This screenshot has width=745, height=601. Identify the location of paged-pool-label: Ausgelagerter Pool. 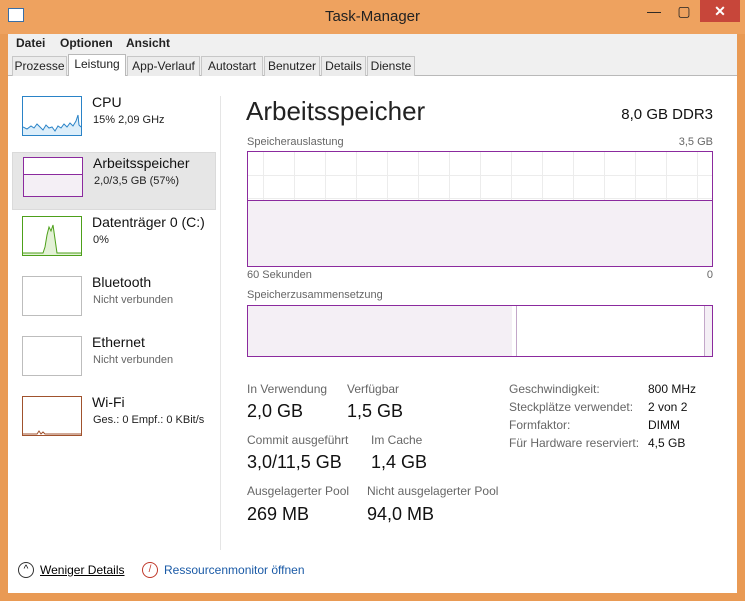
(298, 491).